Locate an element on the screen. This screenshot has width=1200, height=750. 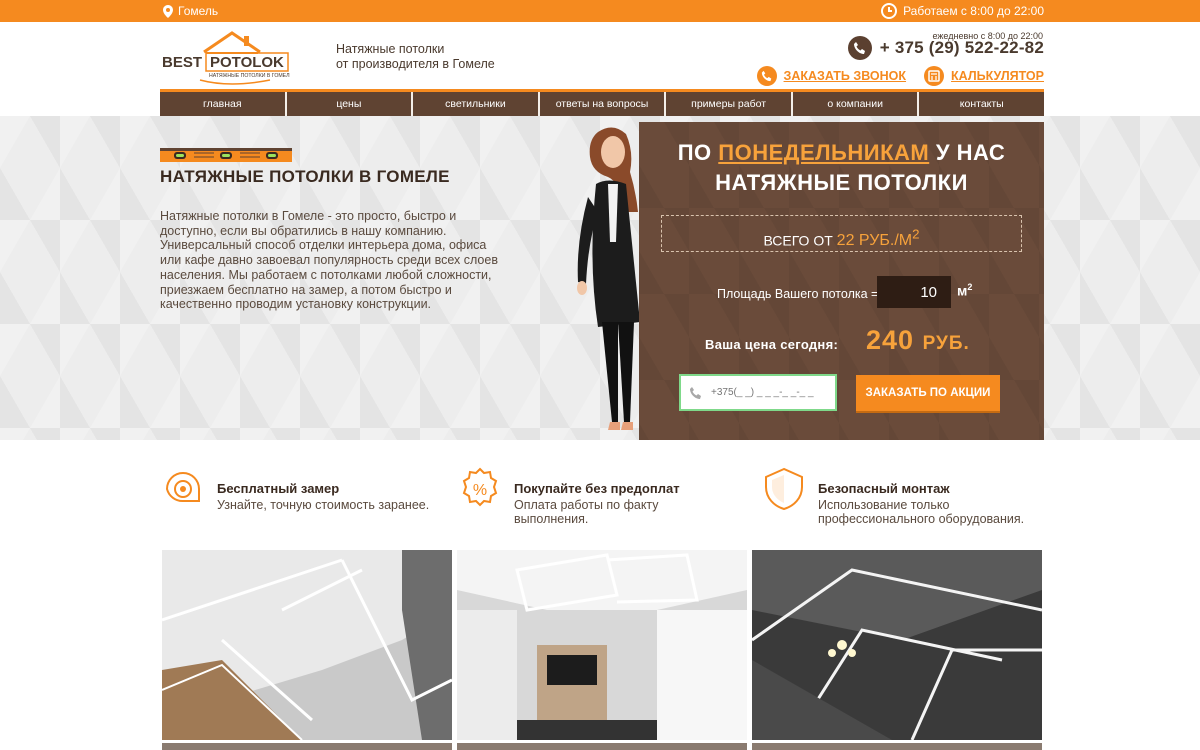
calculator-link: КАЛЬКУЛЯТОР is located at coordinates (984, 76).